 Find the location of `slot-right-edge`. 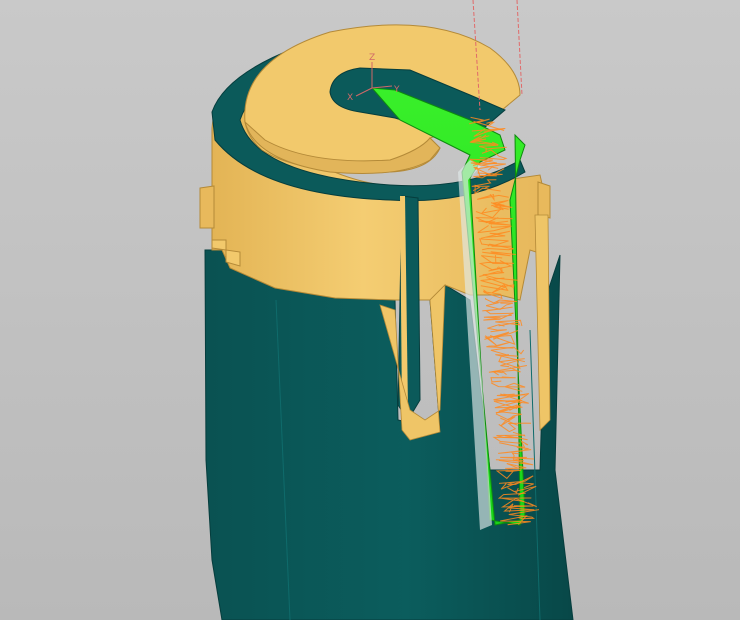

slot-right-edge is located at coordinates (542, 322).